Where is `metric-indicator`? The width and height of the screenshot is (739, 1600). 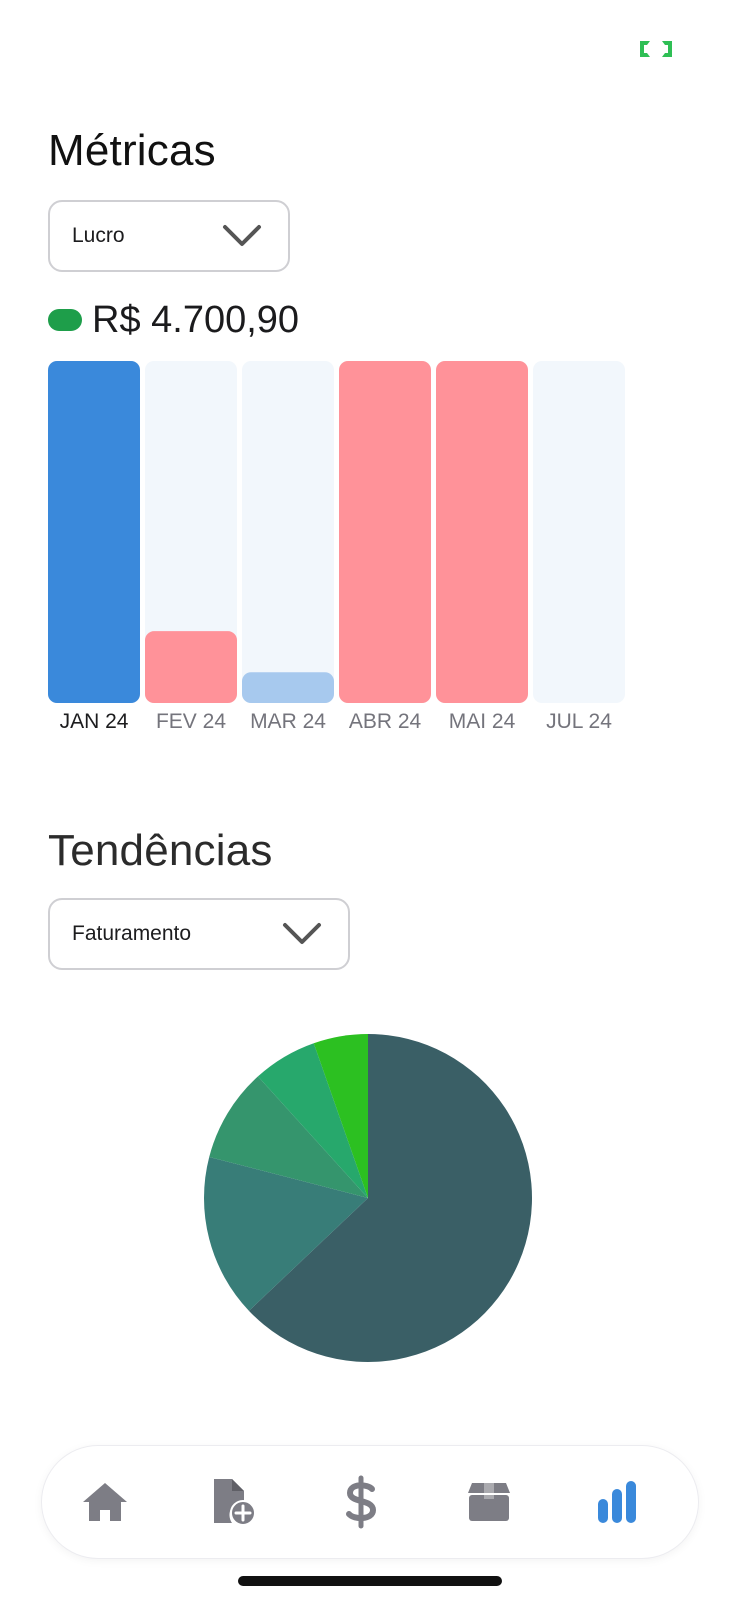
metric-indicator is located at coordinates (65, 320).